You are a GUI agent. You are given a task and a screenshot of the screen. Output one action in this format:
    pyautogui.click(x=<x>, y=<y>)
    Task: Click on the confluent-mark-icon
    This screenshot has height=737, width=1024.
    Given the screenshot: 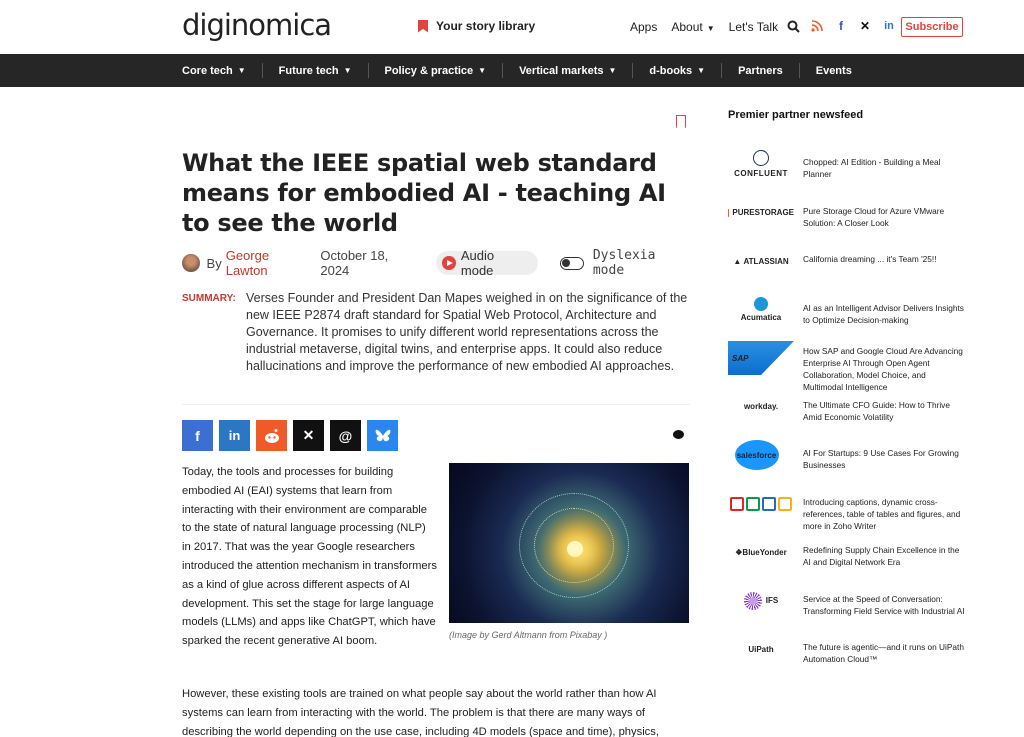 What is the action you would take?
    pyautogui.click(x=761, y=158)
    